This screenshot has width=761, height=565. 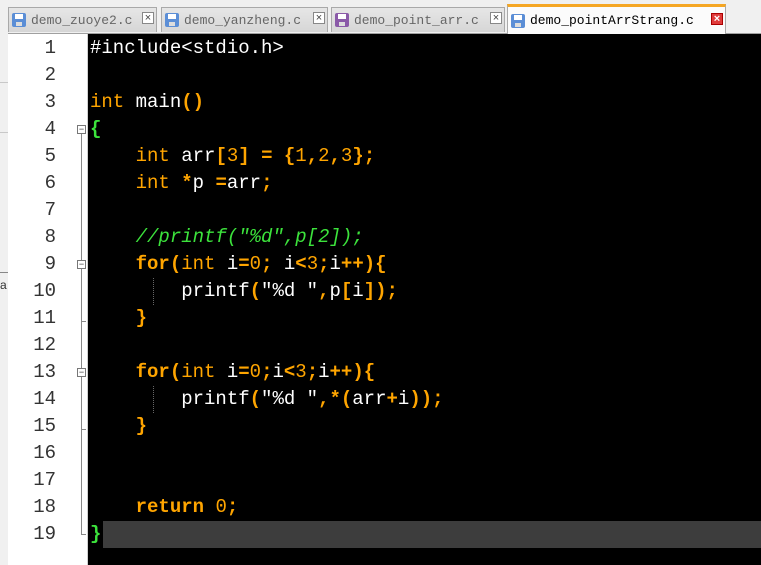 I want to click on code-line: #include<stdio.h>, so click(x=187, y=48).